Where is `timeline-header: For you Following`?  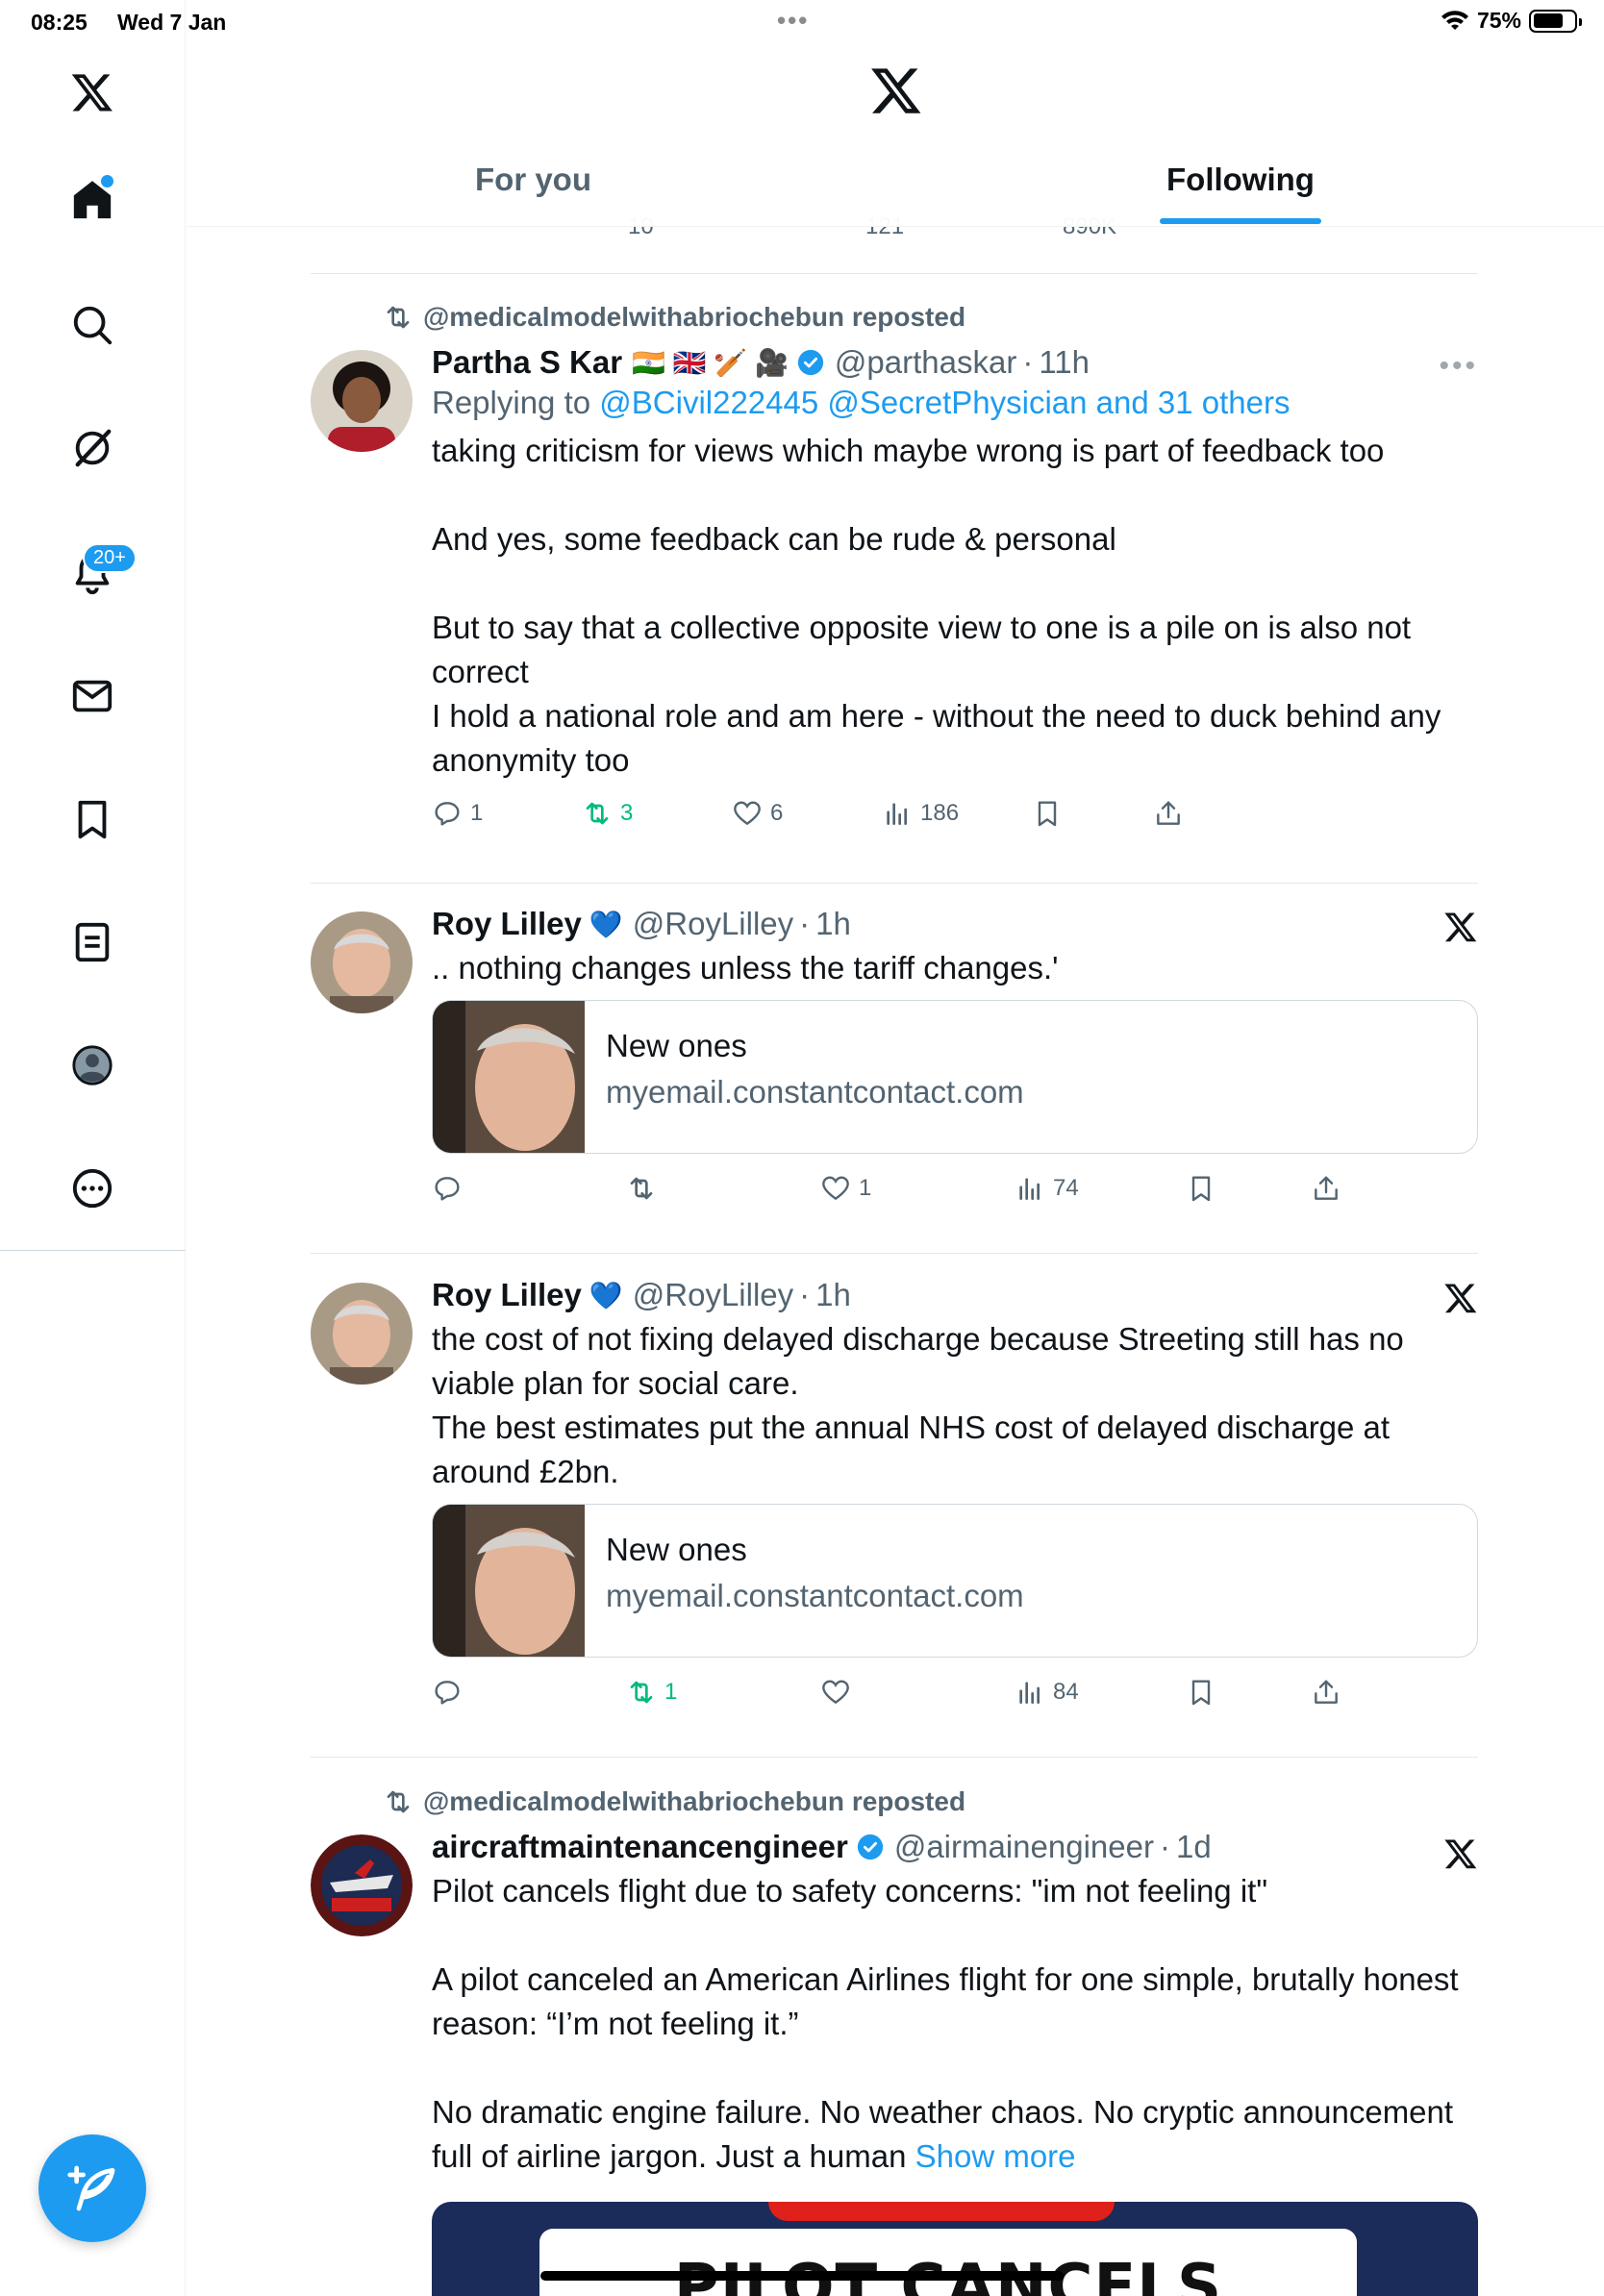 timeline-header: For you Following is located at coordinates (895, 135).